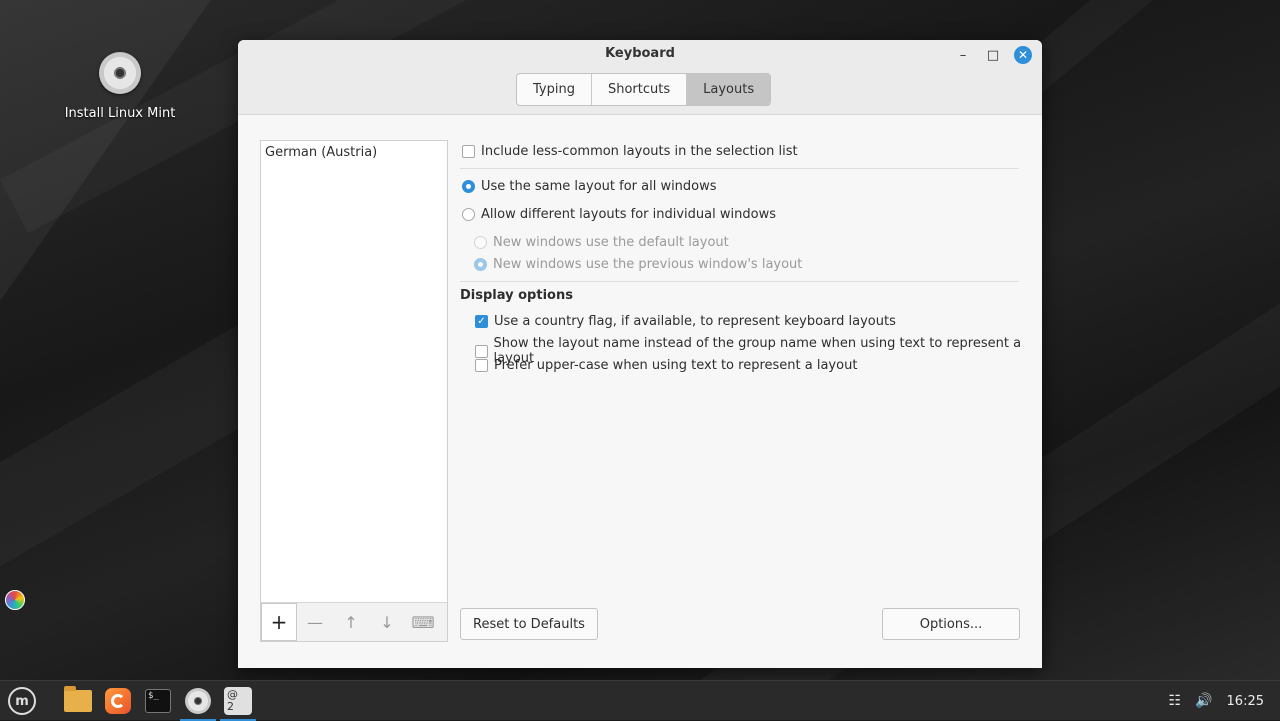 This screenshot has width=1280, height=721. I want to click on maximize-icon: □, so click(993, 55).